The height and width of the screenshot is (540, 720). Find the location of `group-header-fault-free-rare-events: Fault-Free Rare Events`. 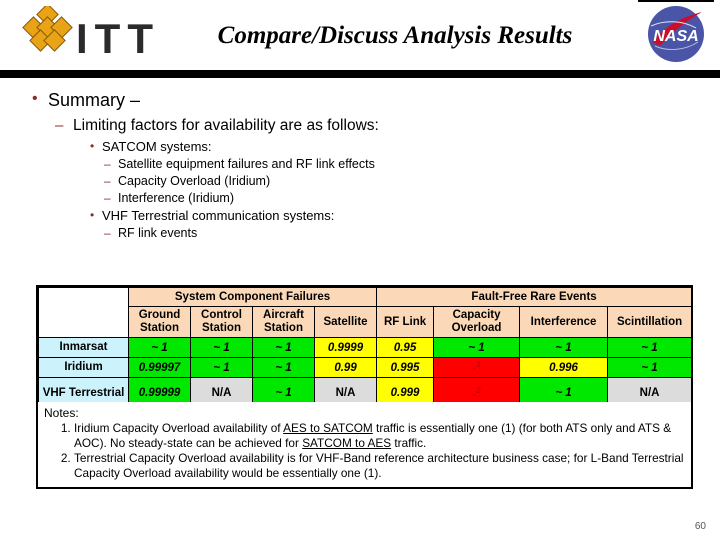

group-header-fault-free-rare-events: Fault-Free Rare Events is located at coordinates (534, 297).